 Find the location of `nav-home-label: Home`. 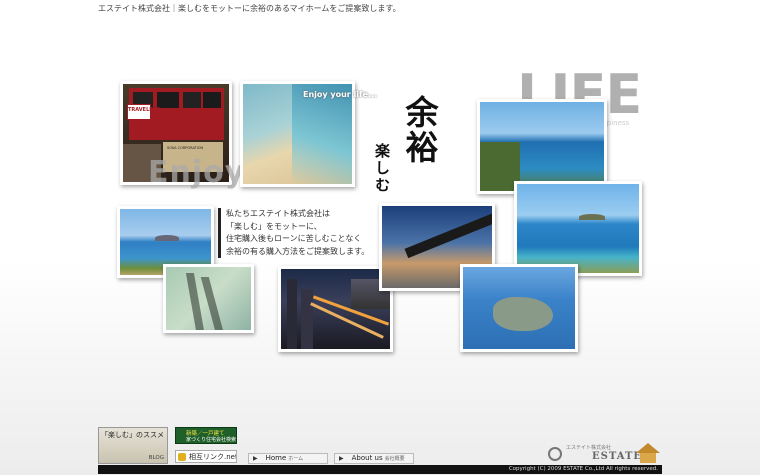

nav-home-label: Home is located at coordinates (276, 458).